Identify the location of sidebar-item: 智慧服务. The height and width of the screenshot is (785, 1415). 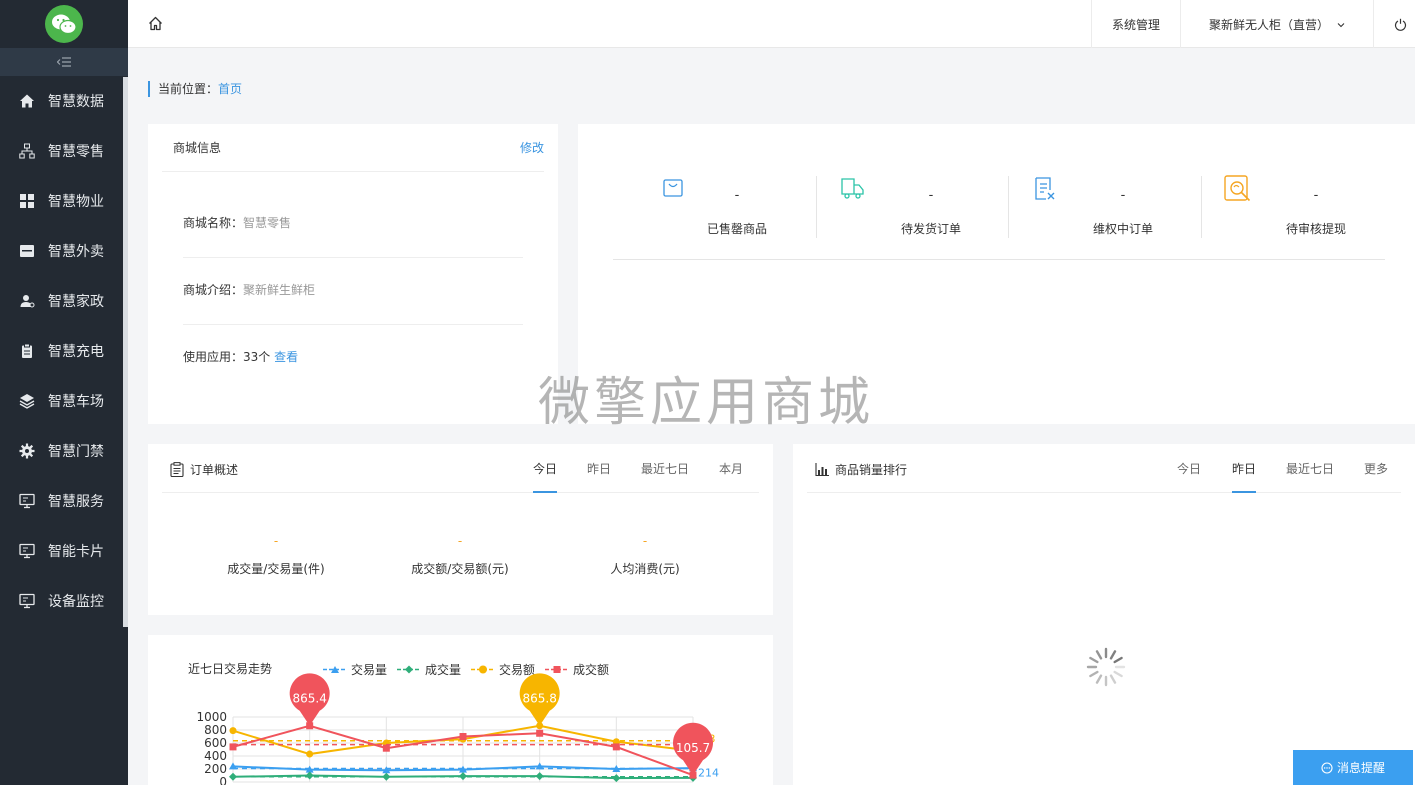
(64, 501).